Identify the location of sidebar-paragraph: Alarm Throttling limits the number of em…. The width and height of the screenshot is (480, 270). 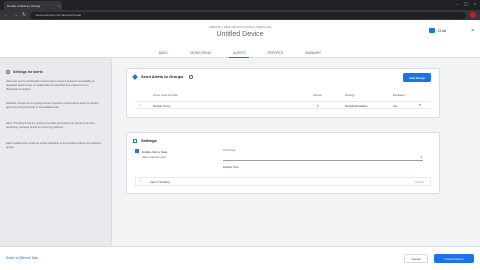
(51, 125).